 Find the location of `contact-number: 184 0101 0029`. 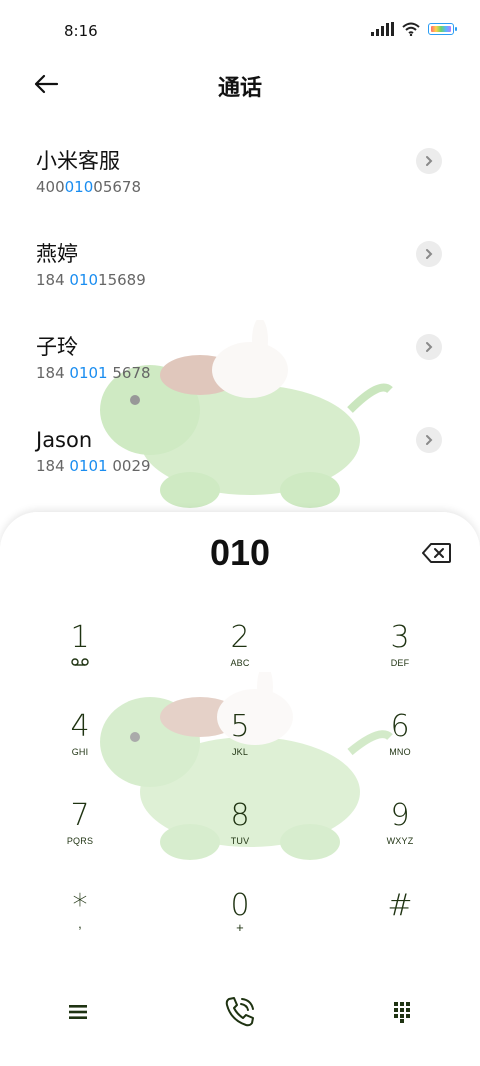

contact-number: 184 0101 0029 is located at coordinates (93, 466).